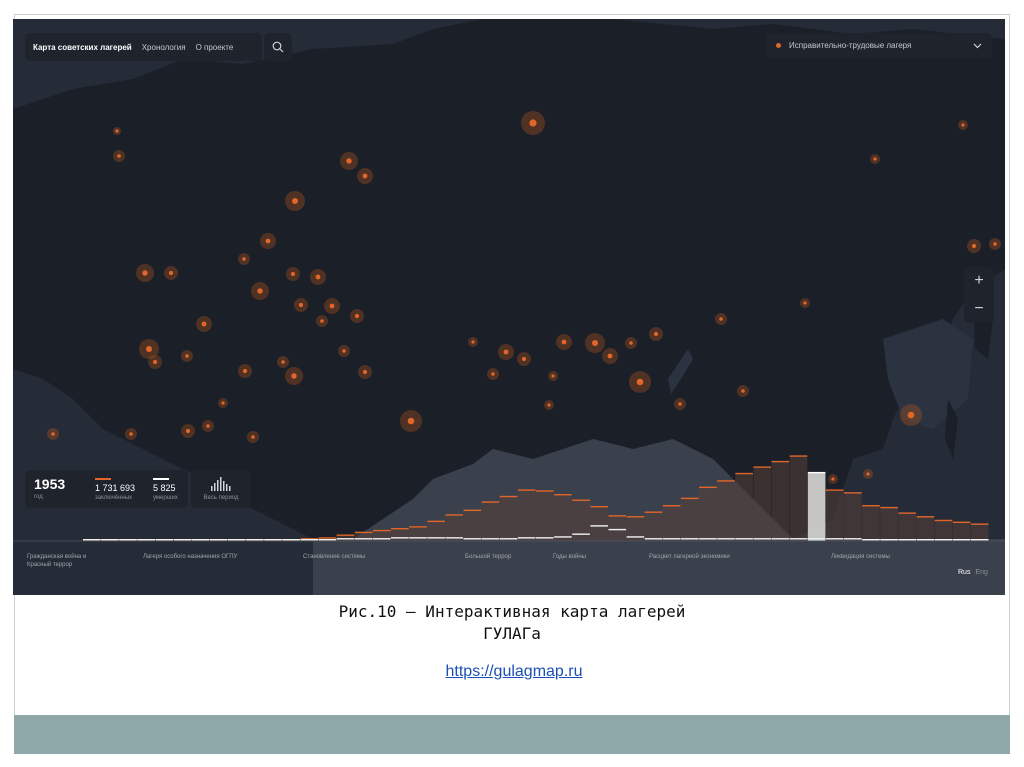  I want to click on histogram-bar-selected, so click(816, 506).